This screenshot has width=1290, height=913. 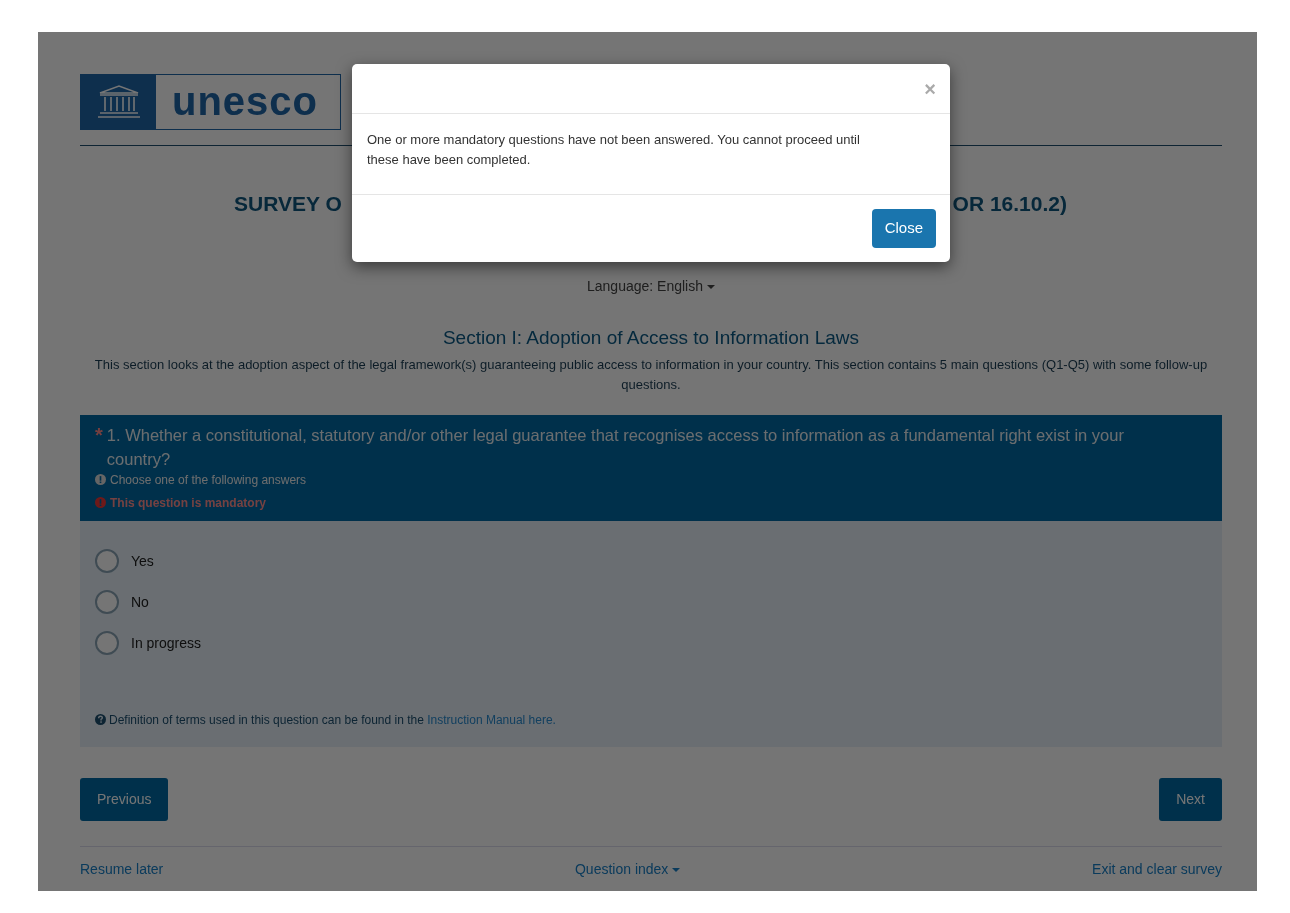 What do you see at coordinates (140, 602) in the screenshot?
I see `option-label: No` at bounding box center [140, 602].